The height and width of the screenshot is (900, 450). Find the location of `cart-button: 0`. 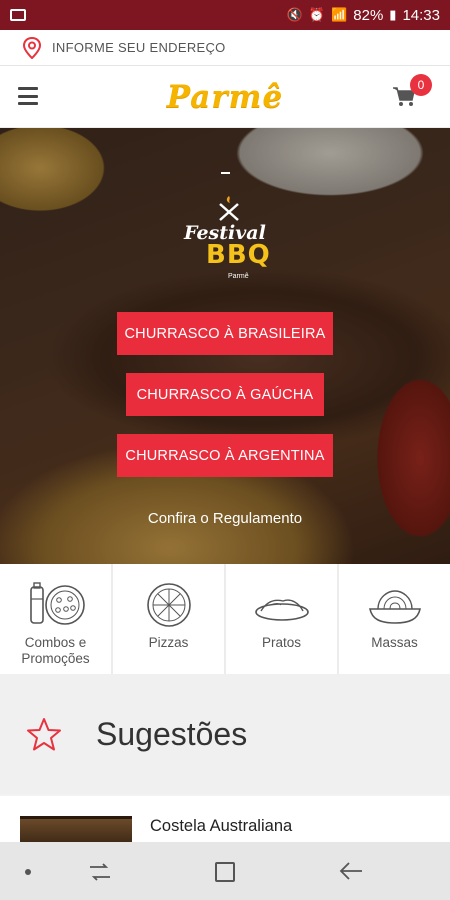

cart-button: 0 is located at coordinates (412, 91).